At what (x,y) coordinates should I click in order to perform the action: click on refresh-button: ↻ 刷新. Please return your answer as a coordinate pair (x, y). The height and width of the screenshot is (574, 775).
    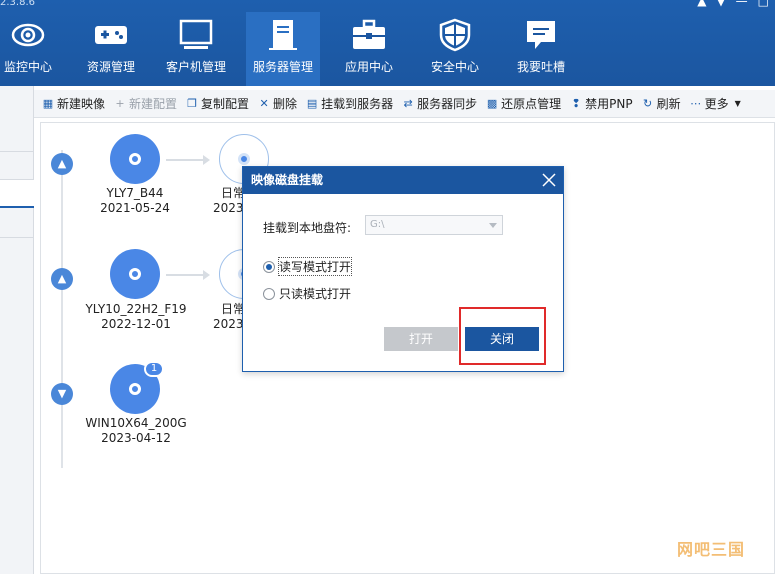
    Looking at the image, I should click on (661, 103).